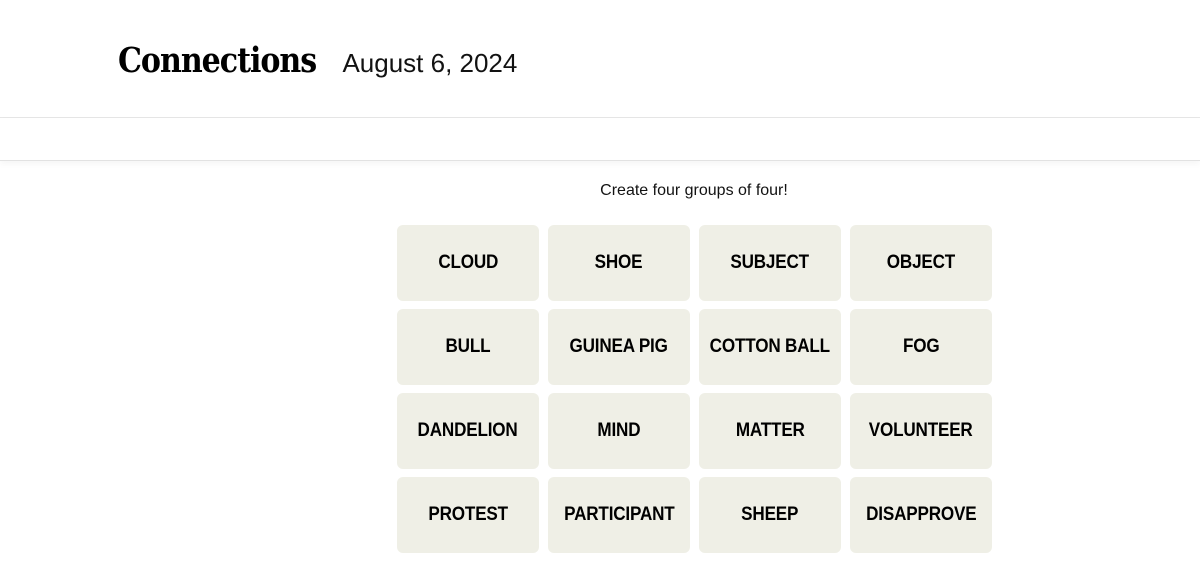 This screenshot has height=572, width=1200. I want to click on tile-label: CLOUD, so click(468, 262).